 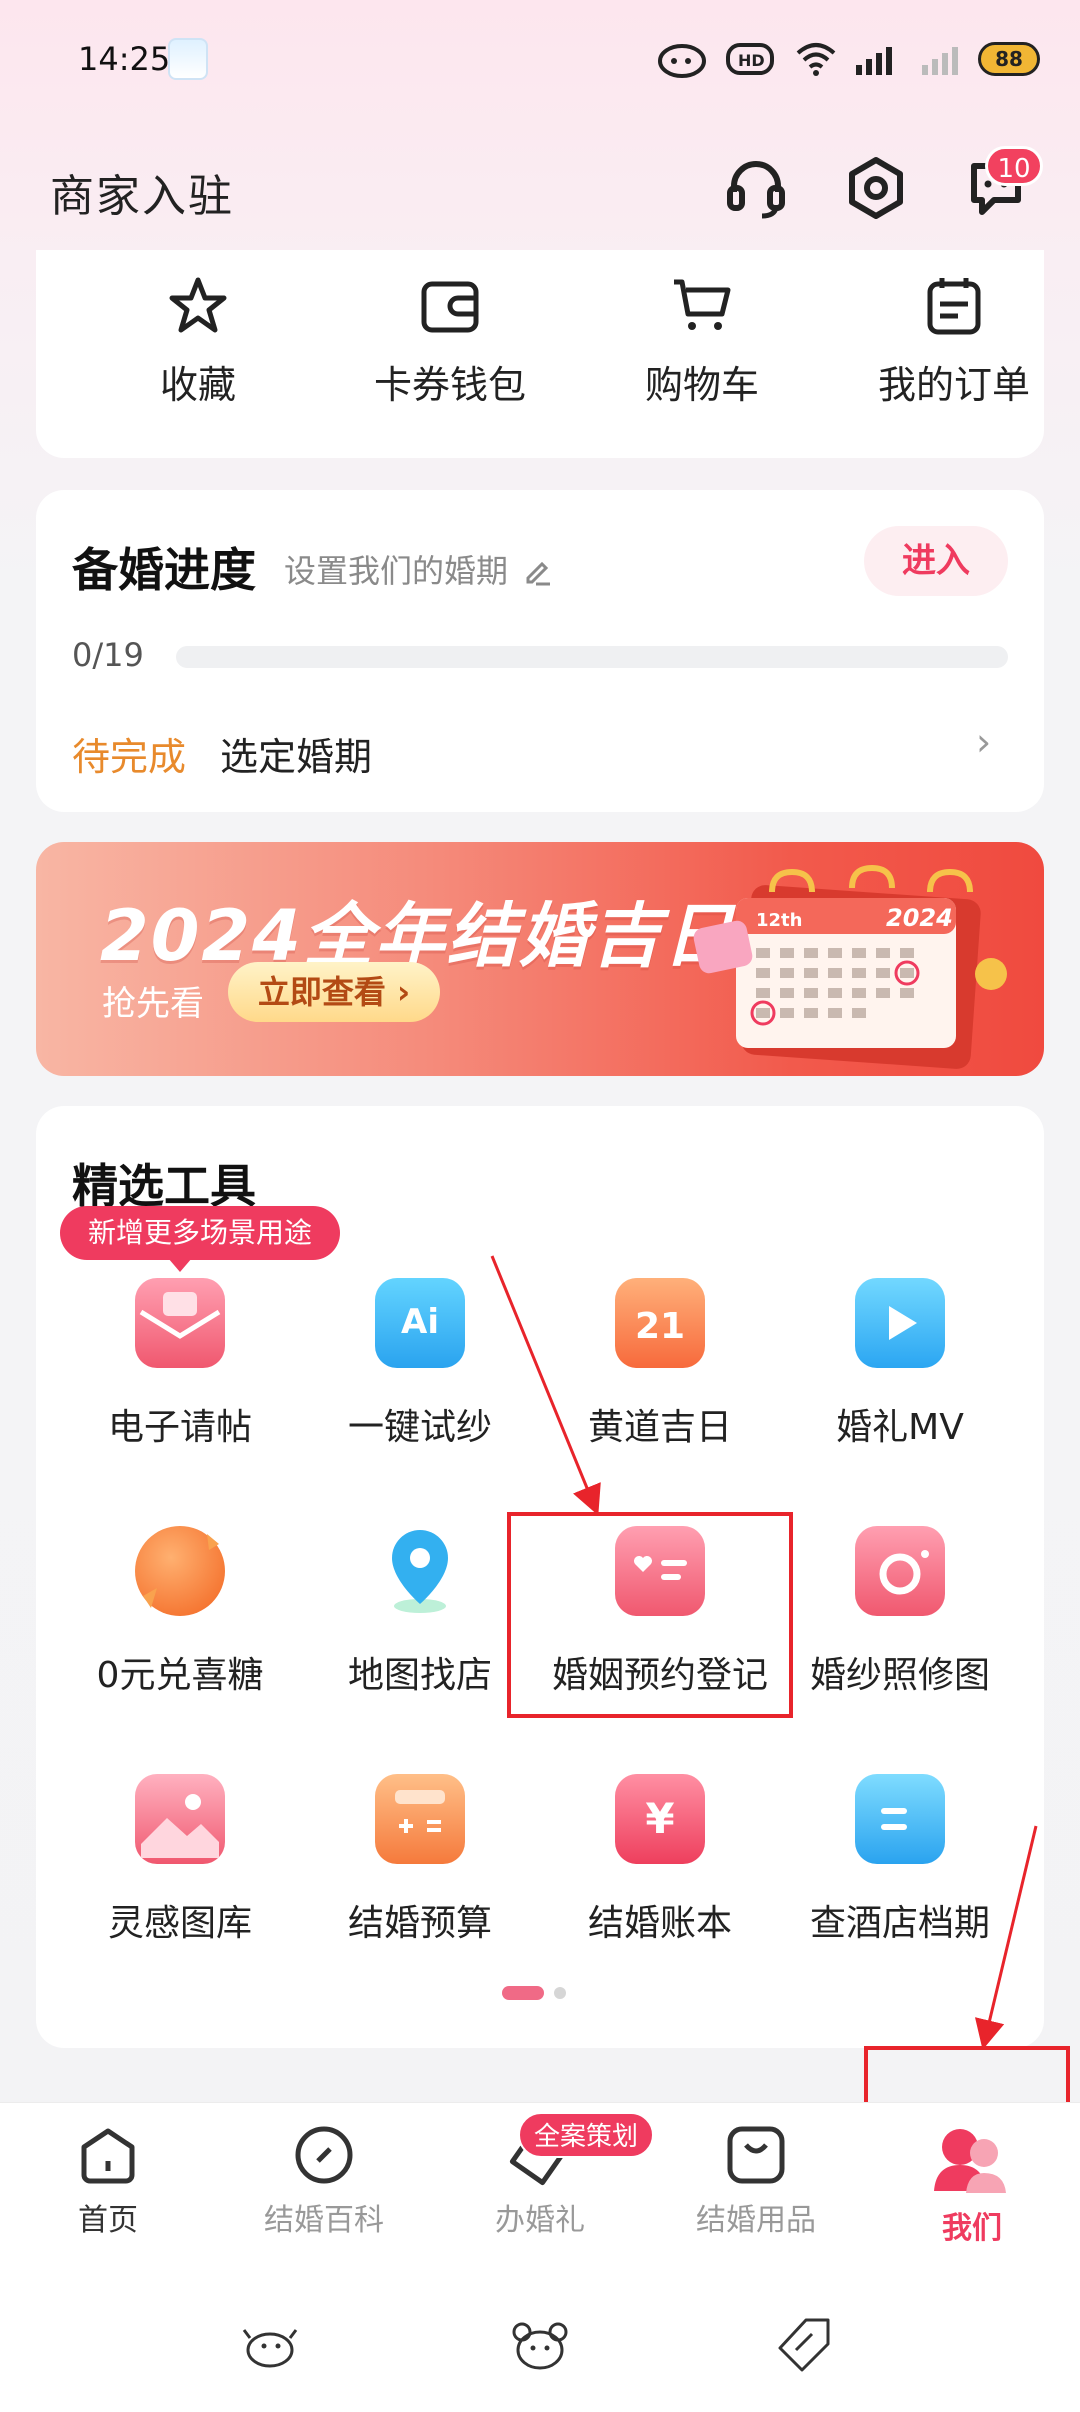 I want to click on nav-home: 首页, so click(x=108, y=2181).